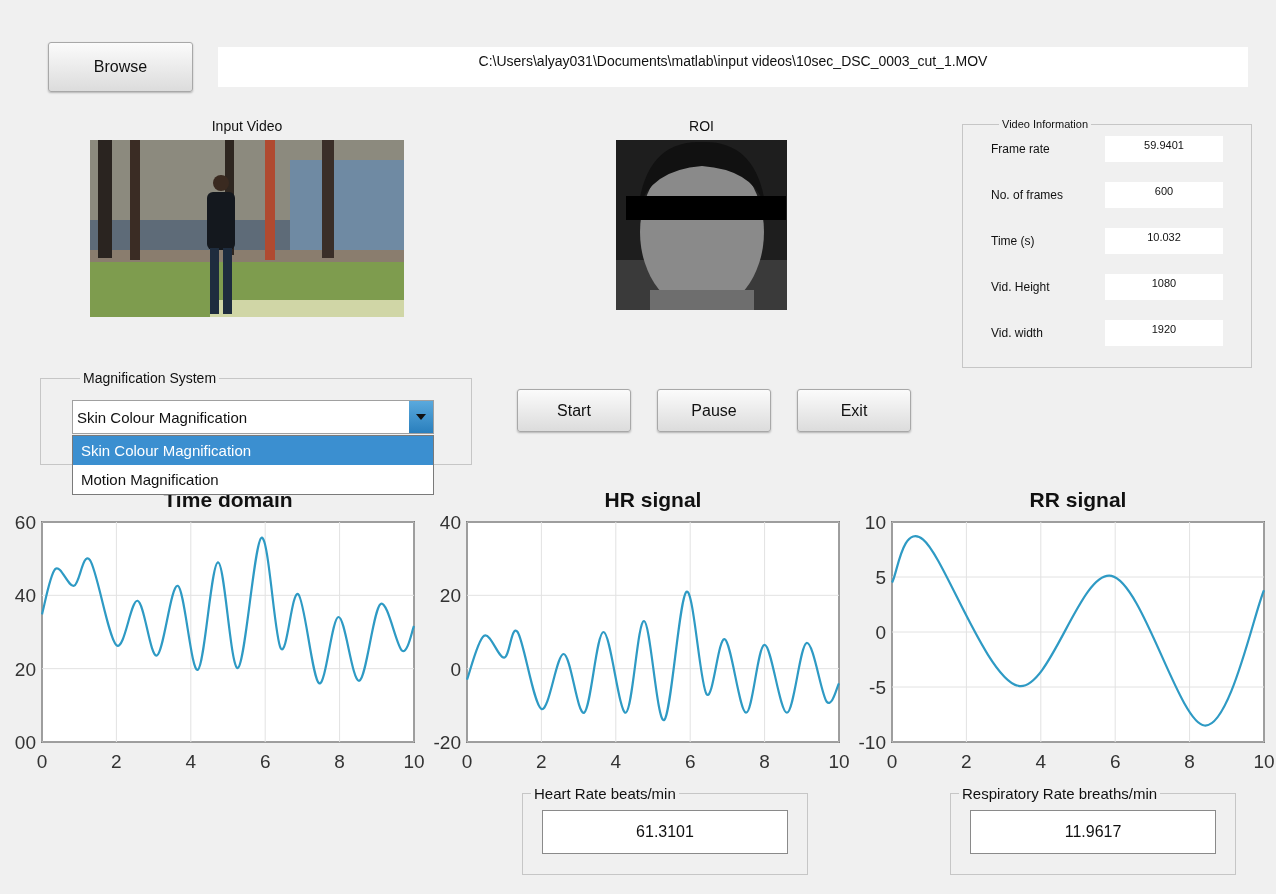 The image size is (1276, 894). What do you see at coordinates (1093, 832) in the screenshot?
I see `rate-field: 11.9617` at bounding box center [1093, 832].